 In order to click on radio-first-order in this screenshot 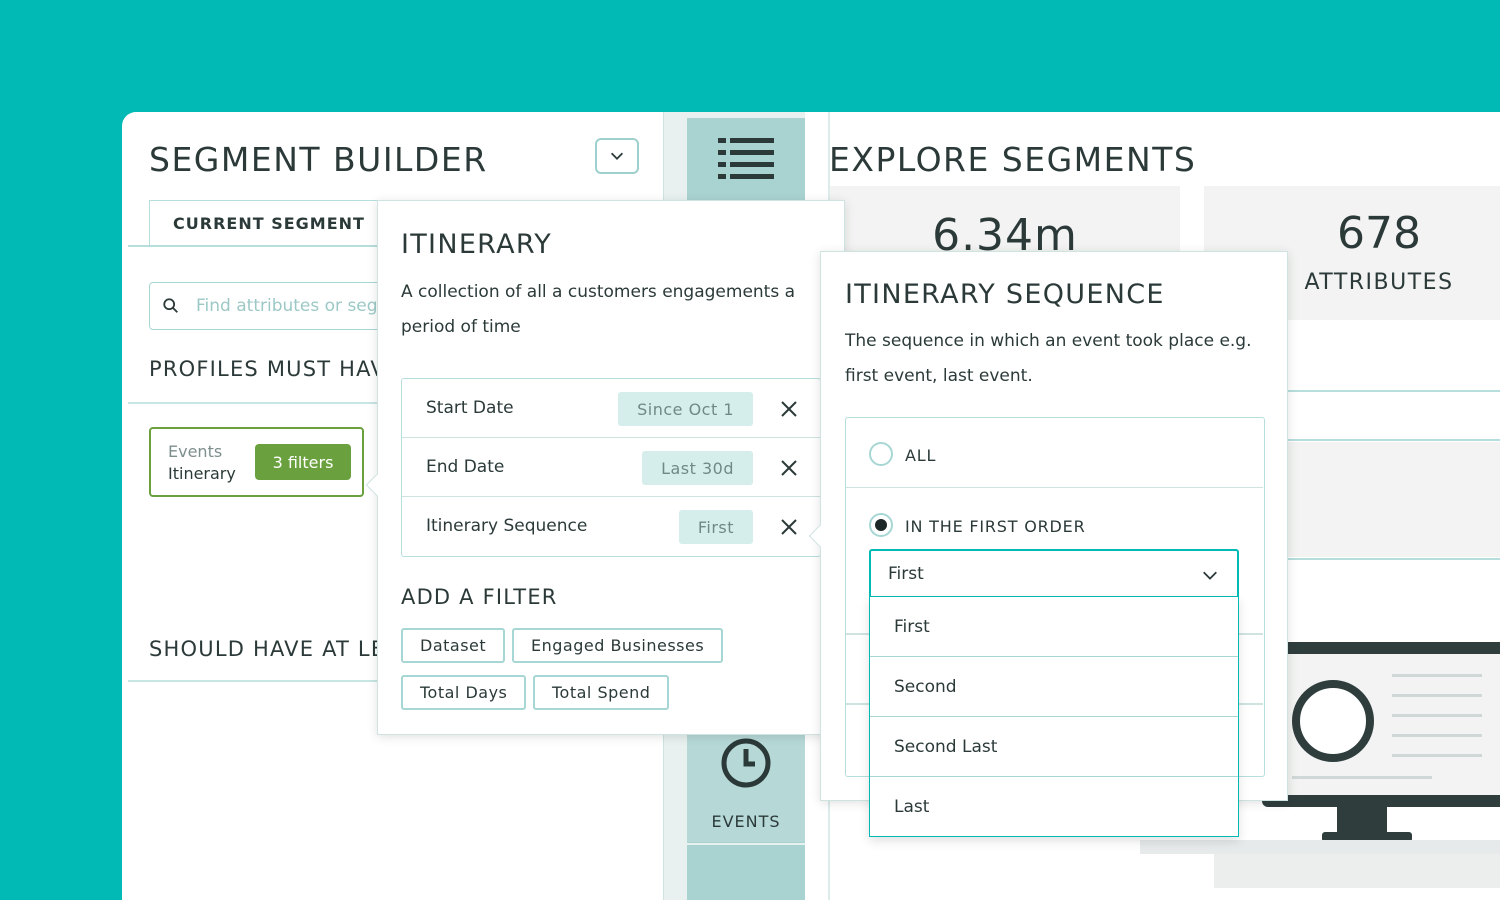, I will do `click(881, 525)`.